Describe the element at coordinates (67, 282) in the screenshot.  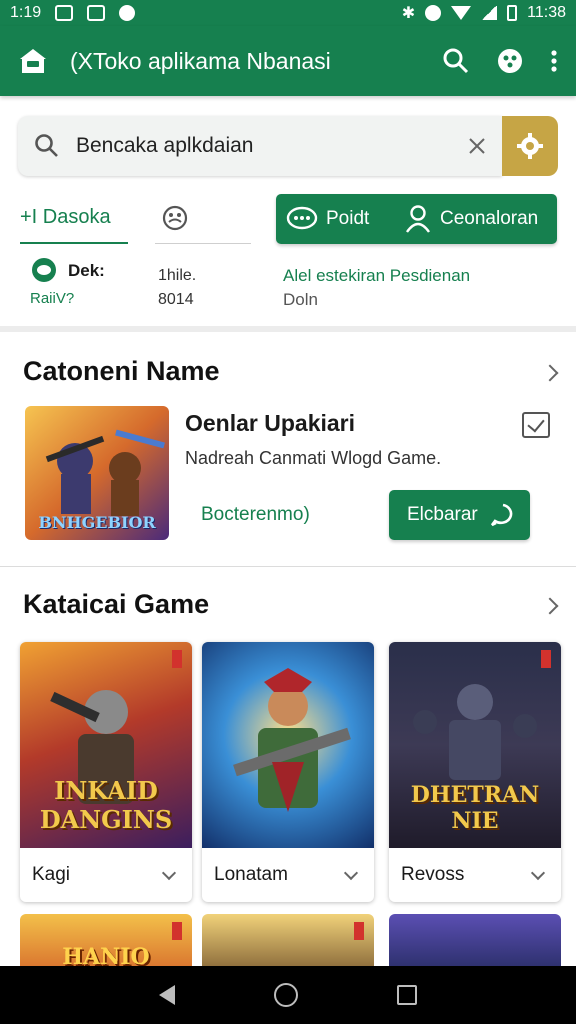
I see `info-block-a: Dek: RaiiV?` at that location.